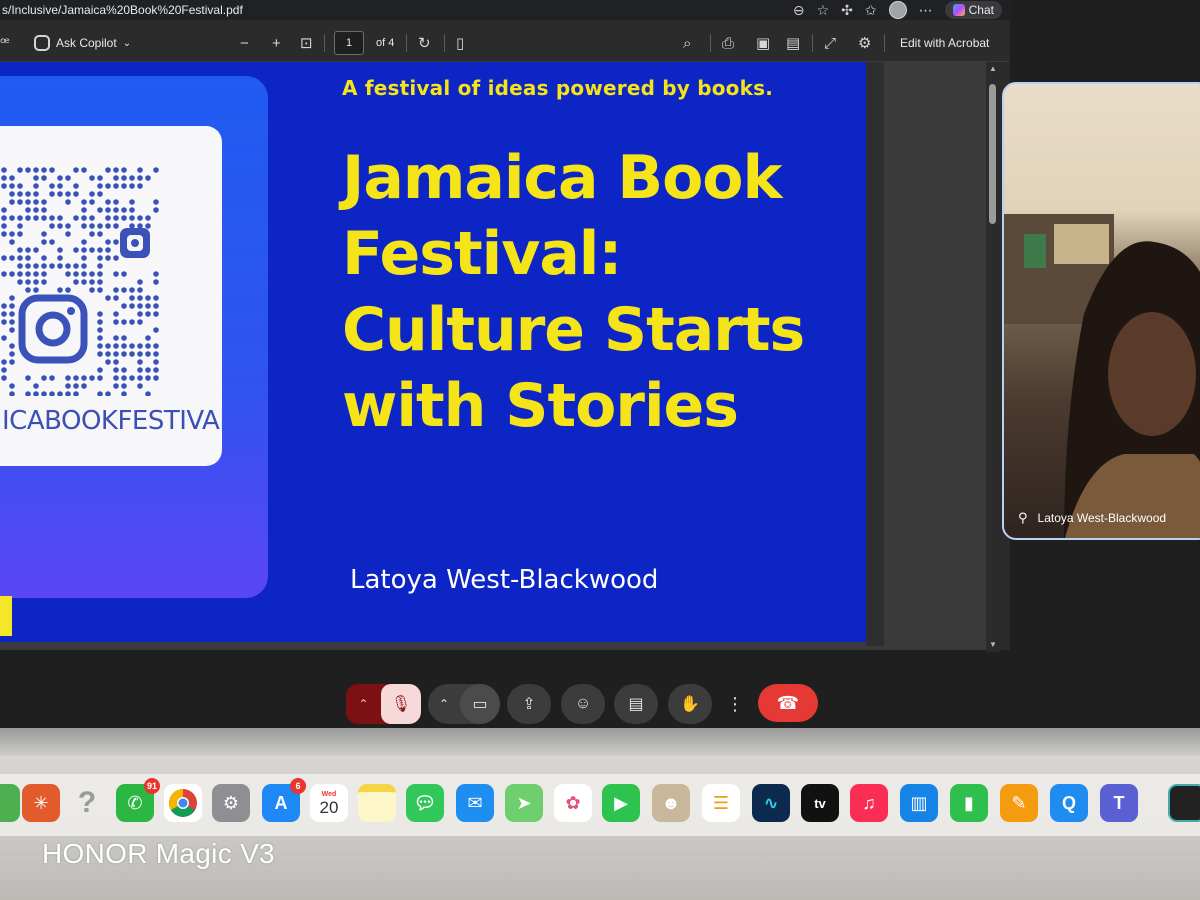  I want to click on slide-title-line: Culture Starts, so click(573, 330).